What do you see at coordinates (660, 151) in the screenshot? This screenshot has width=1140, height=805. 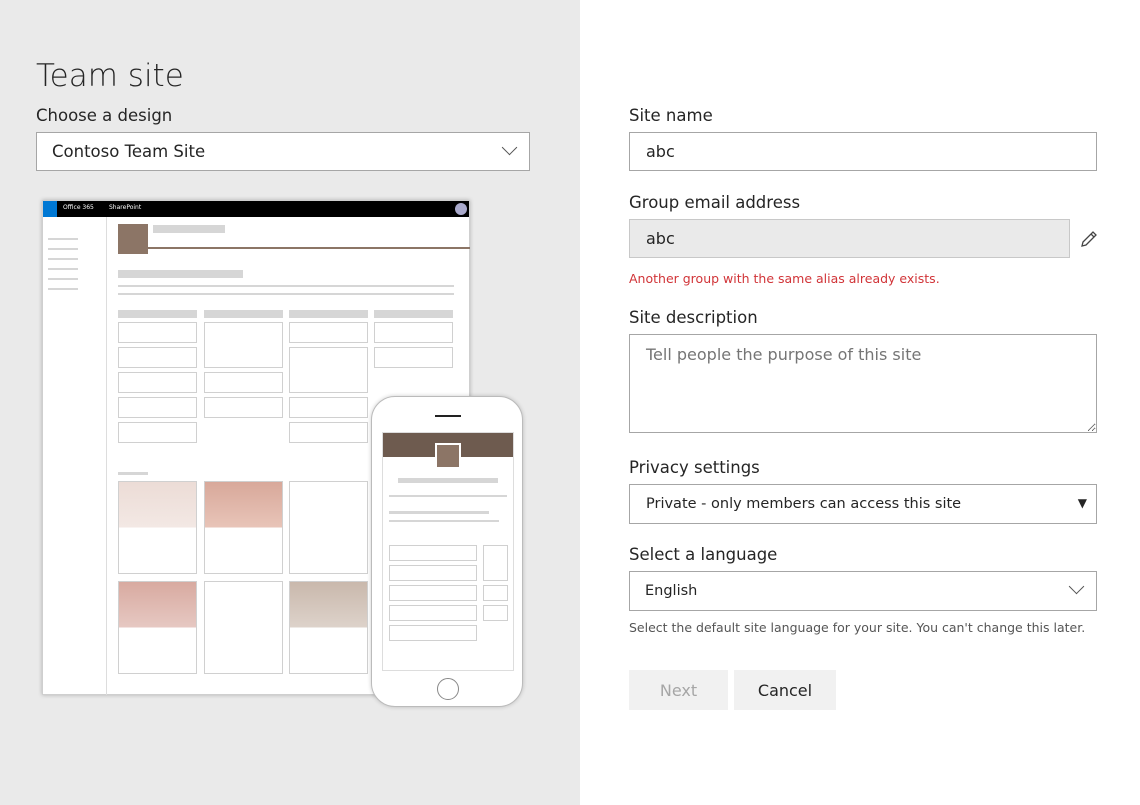 I see `site-name-value: abc` at bounding box center [660, 151].